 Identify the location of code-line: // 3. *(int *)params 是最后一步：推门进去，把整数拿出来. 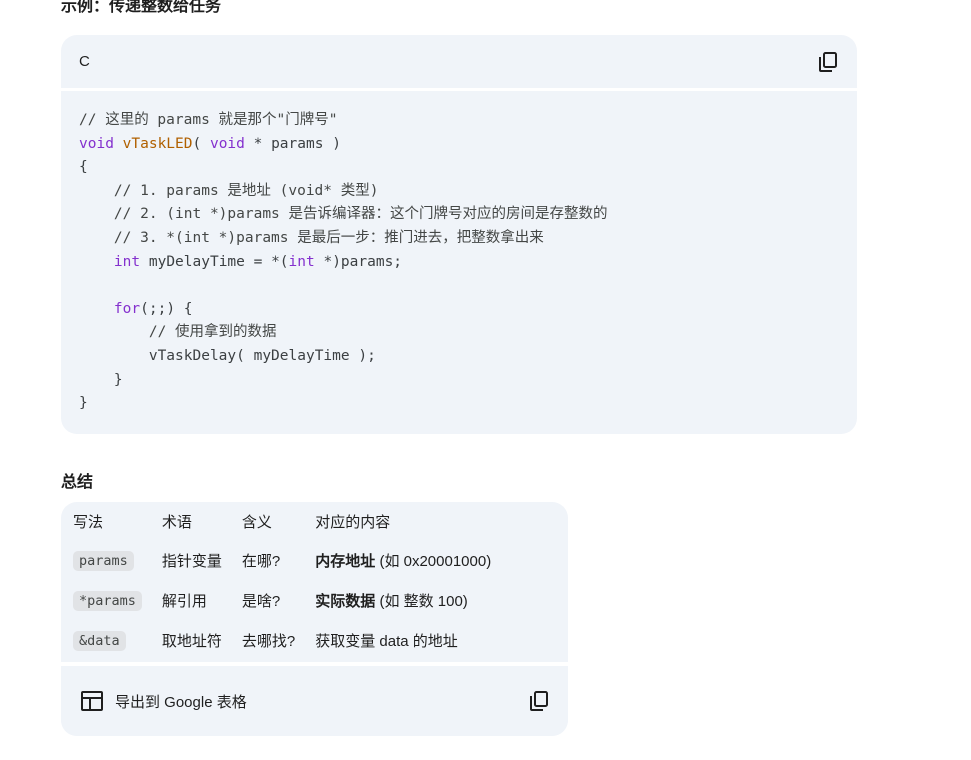
(311, 237).